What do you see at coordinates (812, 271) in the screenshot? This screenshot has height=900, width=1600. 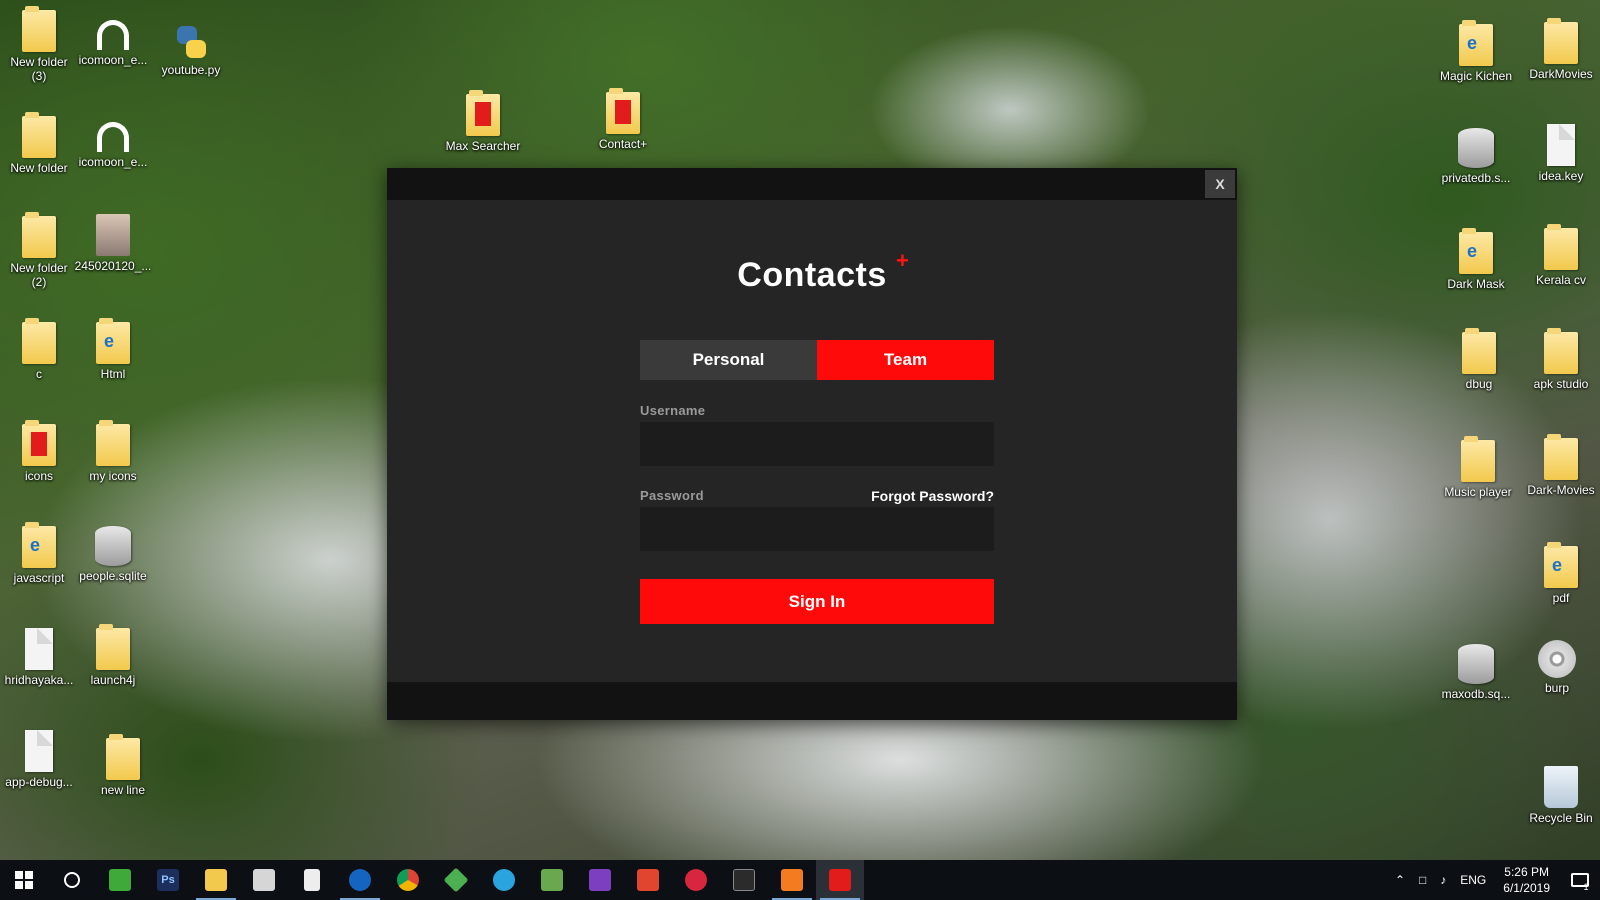 I see `app-logo: Contacts +` at bounding box center [812, 271].